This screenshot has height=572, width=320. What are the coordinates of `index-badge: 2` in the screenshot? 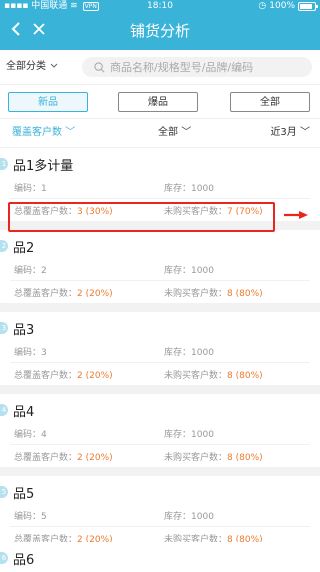 It's located at (4, 246).